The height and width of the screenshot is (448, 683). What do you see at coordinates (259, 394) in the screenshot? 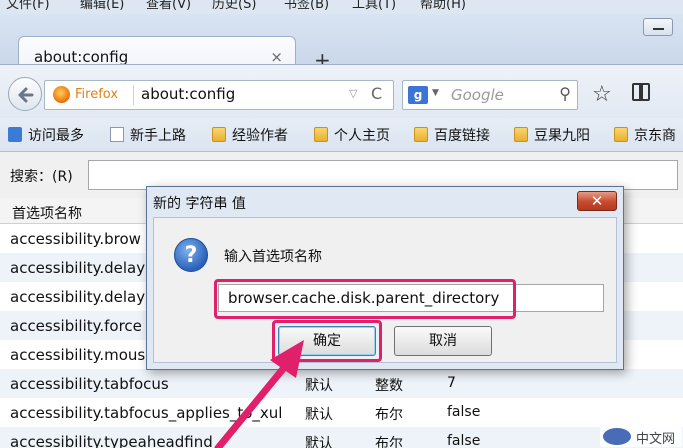
I see `annotation-arrow-icon` at bounding box center [259, 394].